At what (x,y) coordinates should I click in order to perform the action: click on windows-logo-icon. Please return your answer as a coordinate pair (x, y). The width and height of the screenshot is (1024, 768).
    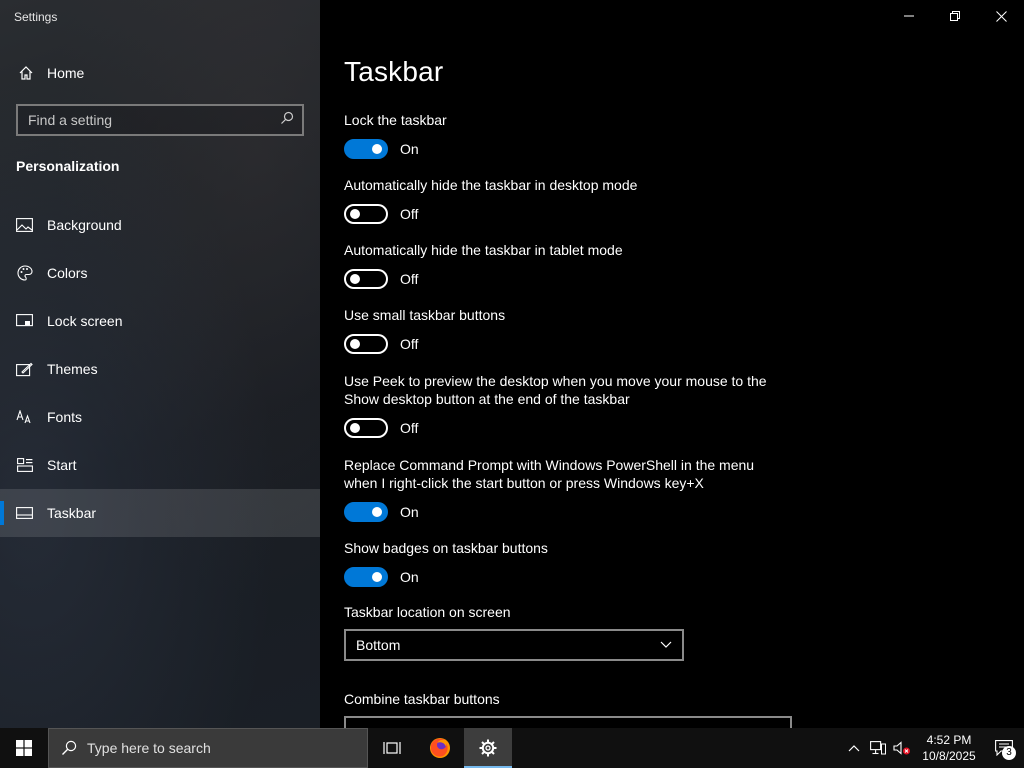
    Looking at the image, I should click on (24, 748).